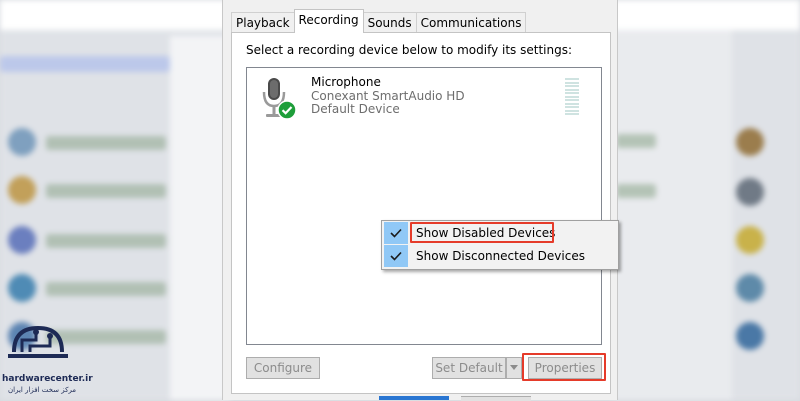 This screenshot has height=401, width=800. I want to click on tab-strip: Playback Recording Sounds Communications, so click(379, 21).